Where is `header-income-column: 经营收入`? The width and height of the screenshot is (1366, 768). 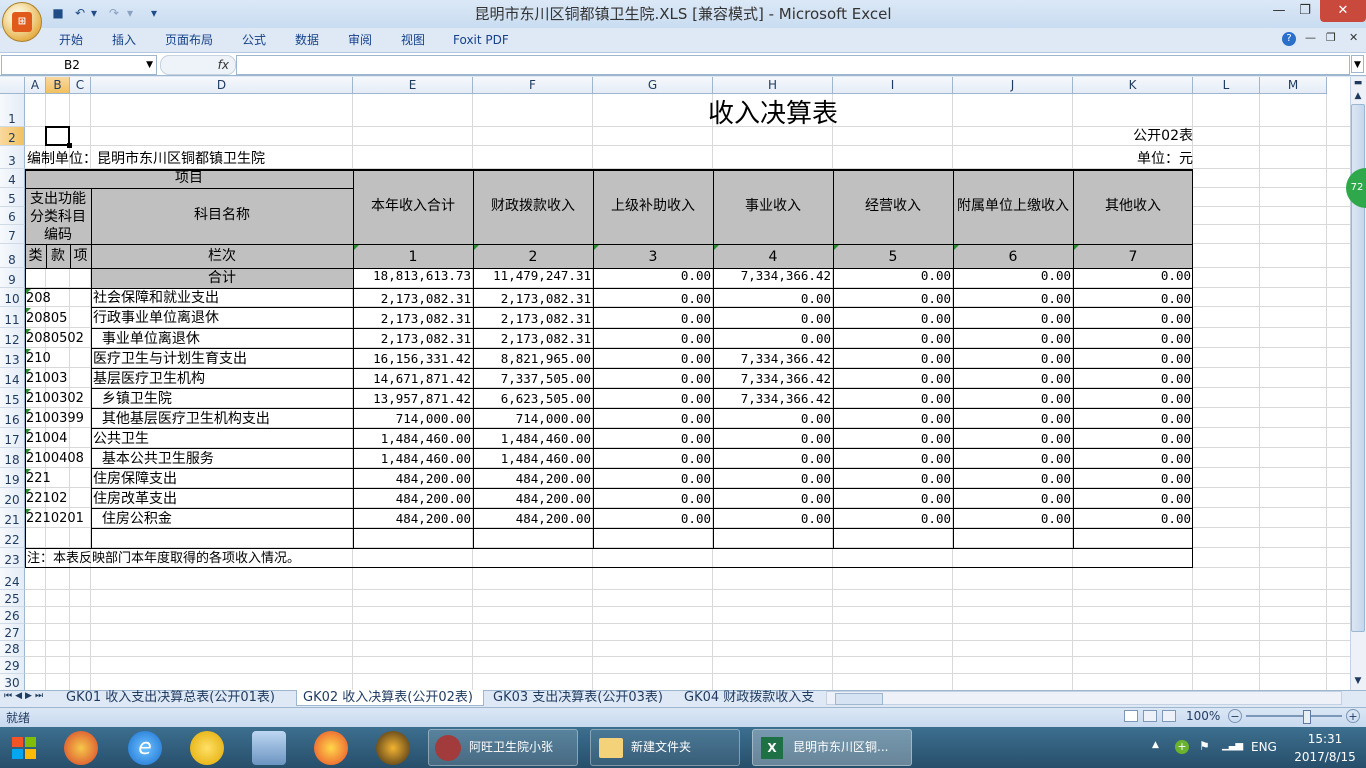 header-income-column: 经营收入 is located at coordinates (893, 206).